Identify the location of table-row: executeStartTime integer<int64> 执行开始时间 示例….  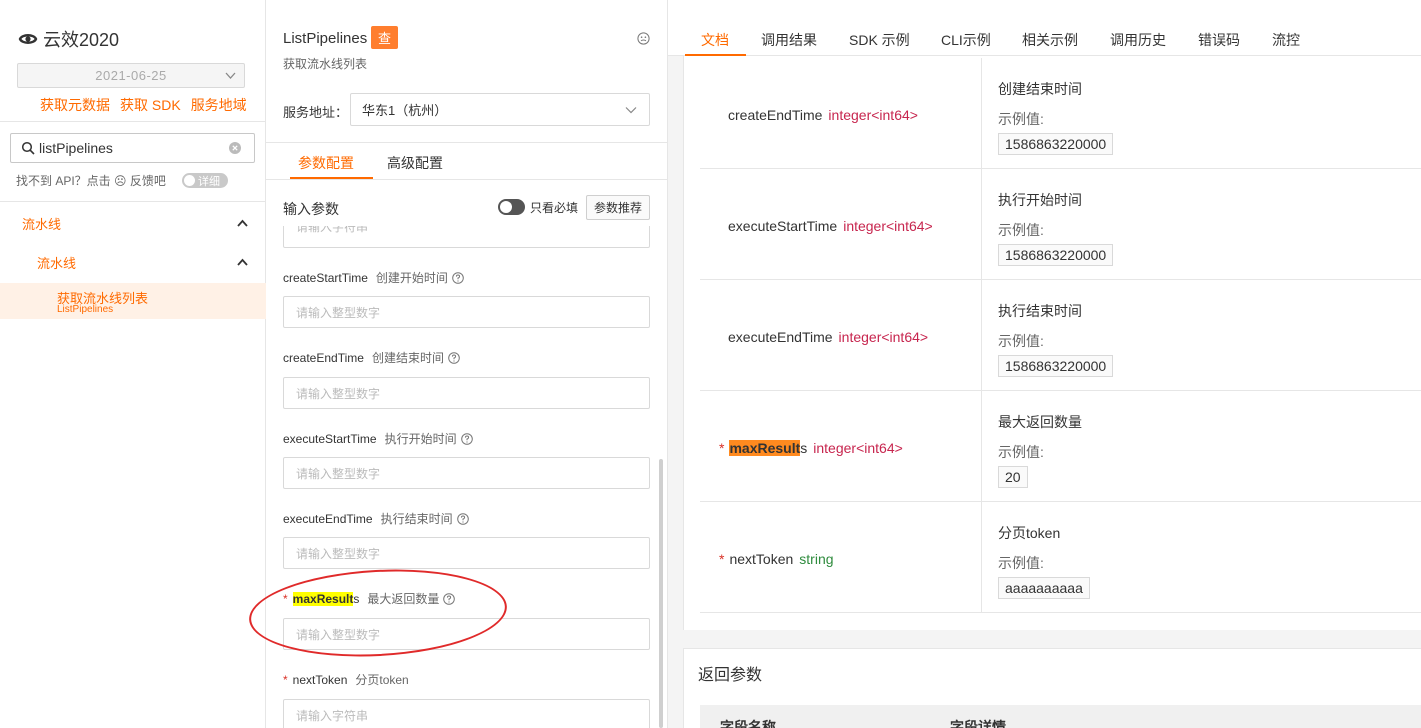
(1060, 224).